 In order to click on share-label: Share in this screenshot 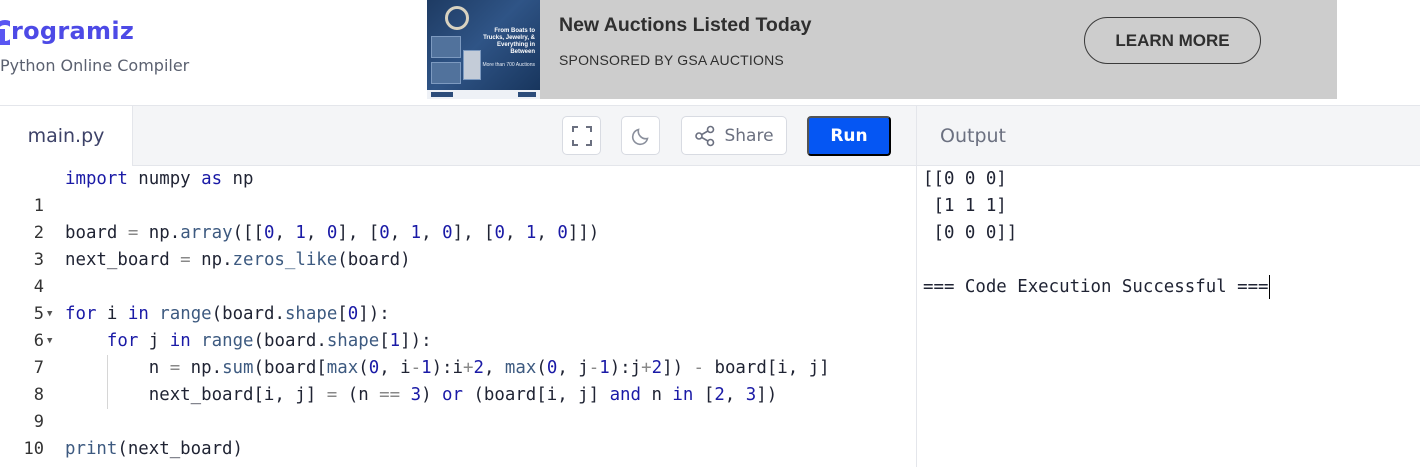, I will do `click(749, 135)`.